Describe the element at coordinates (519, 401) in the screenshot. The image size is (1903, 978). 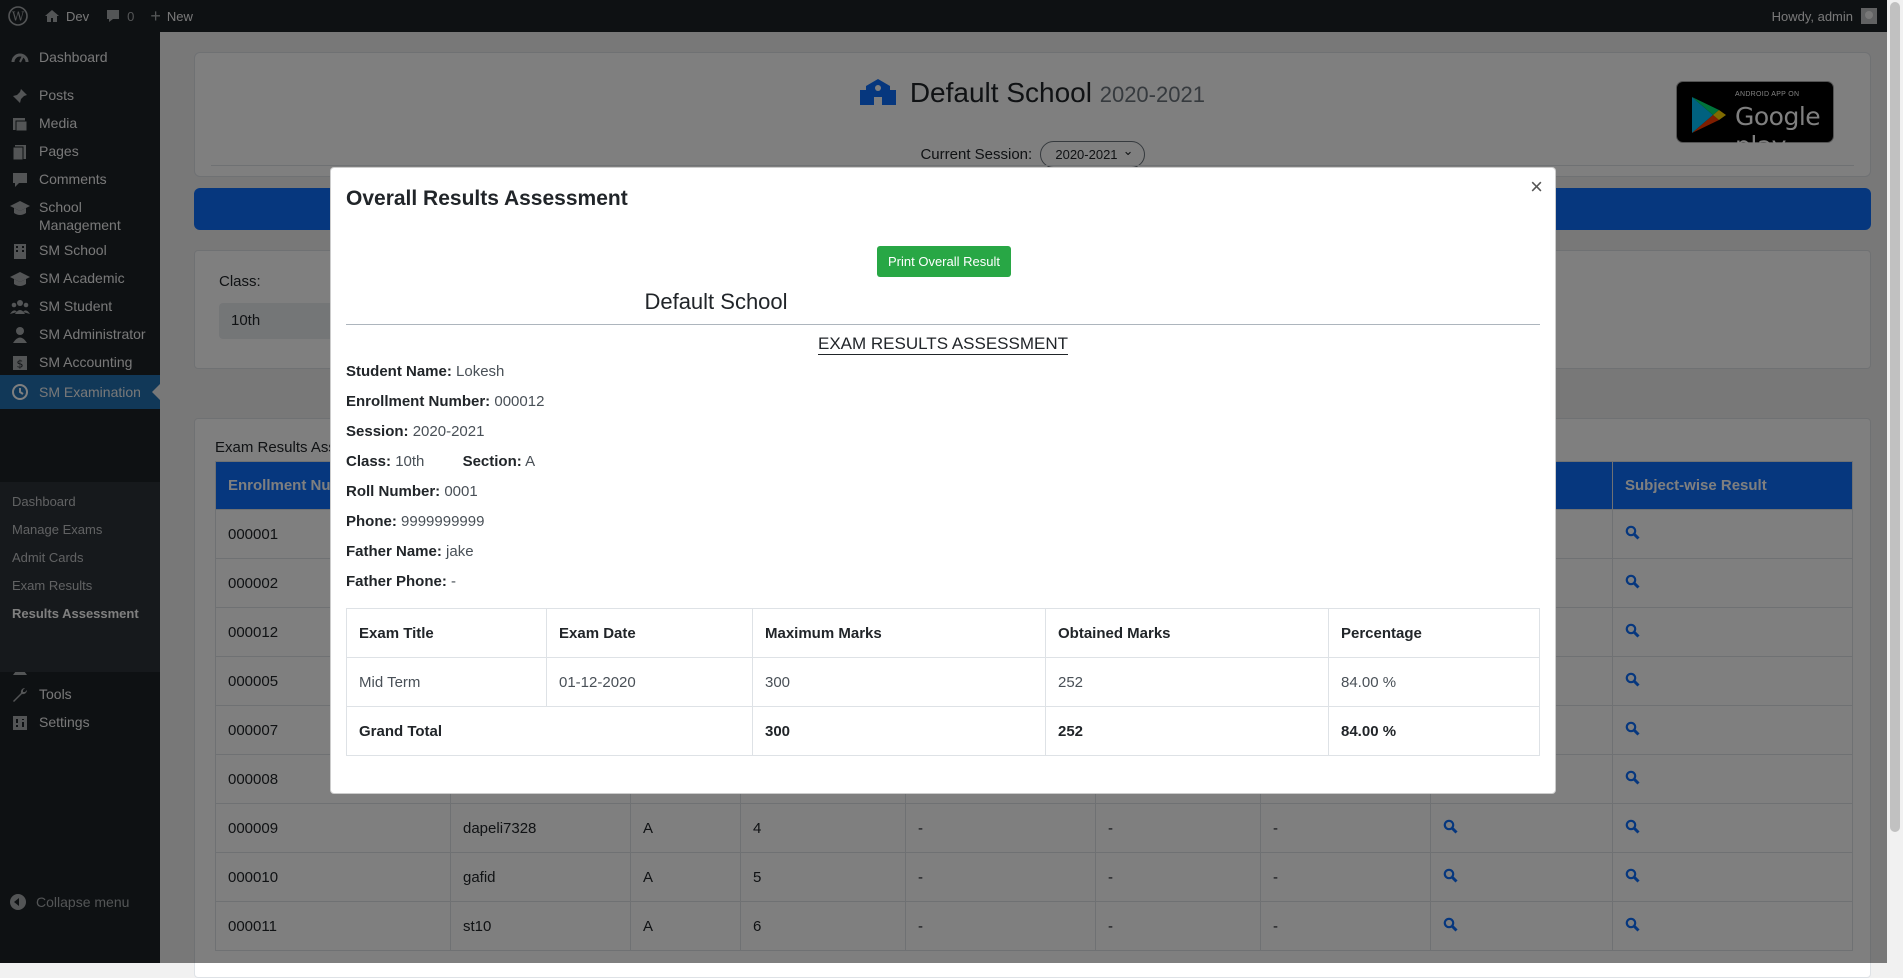
I see `enrollment-value: 000012` at that location.